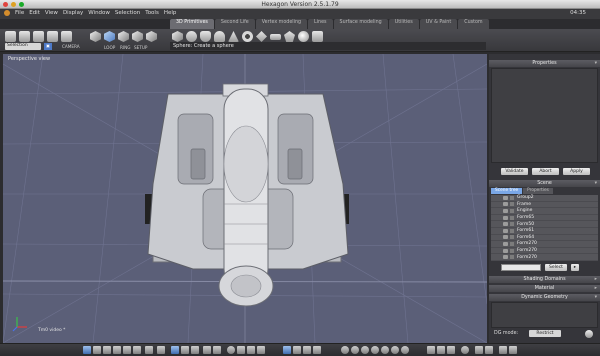  I want to click on menu-edit: Edit, so click(34, 13).